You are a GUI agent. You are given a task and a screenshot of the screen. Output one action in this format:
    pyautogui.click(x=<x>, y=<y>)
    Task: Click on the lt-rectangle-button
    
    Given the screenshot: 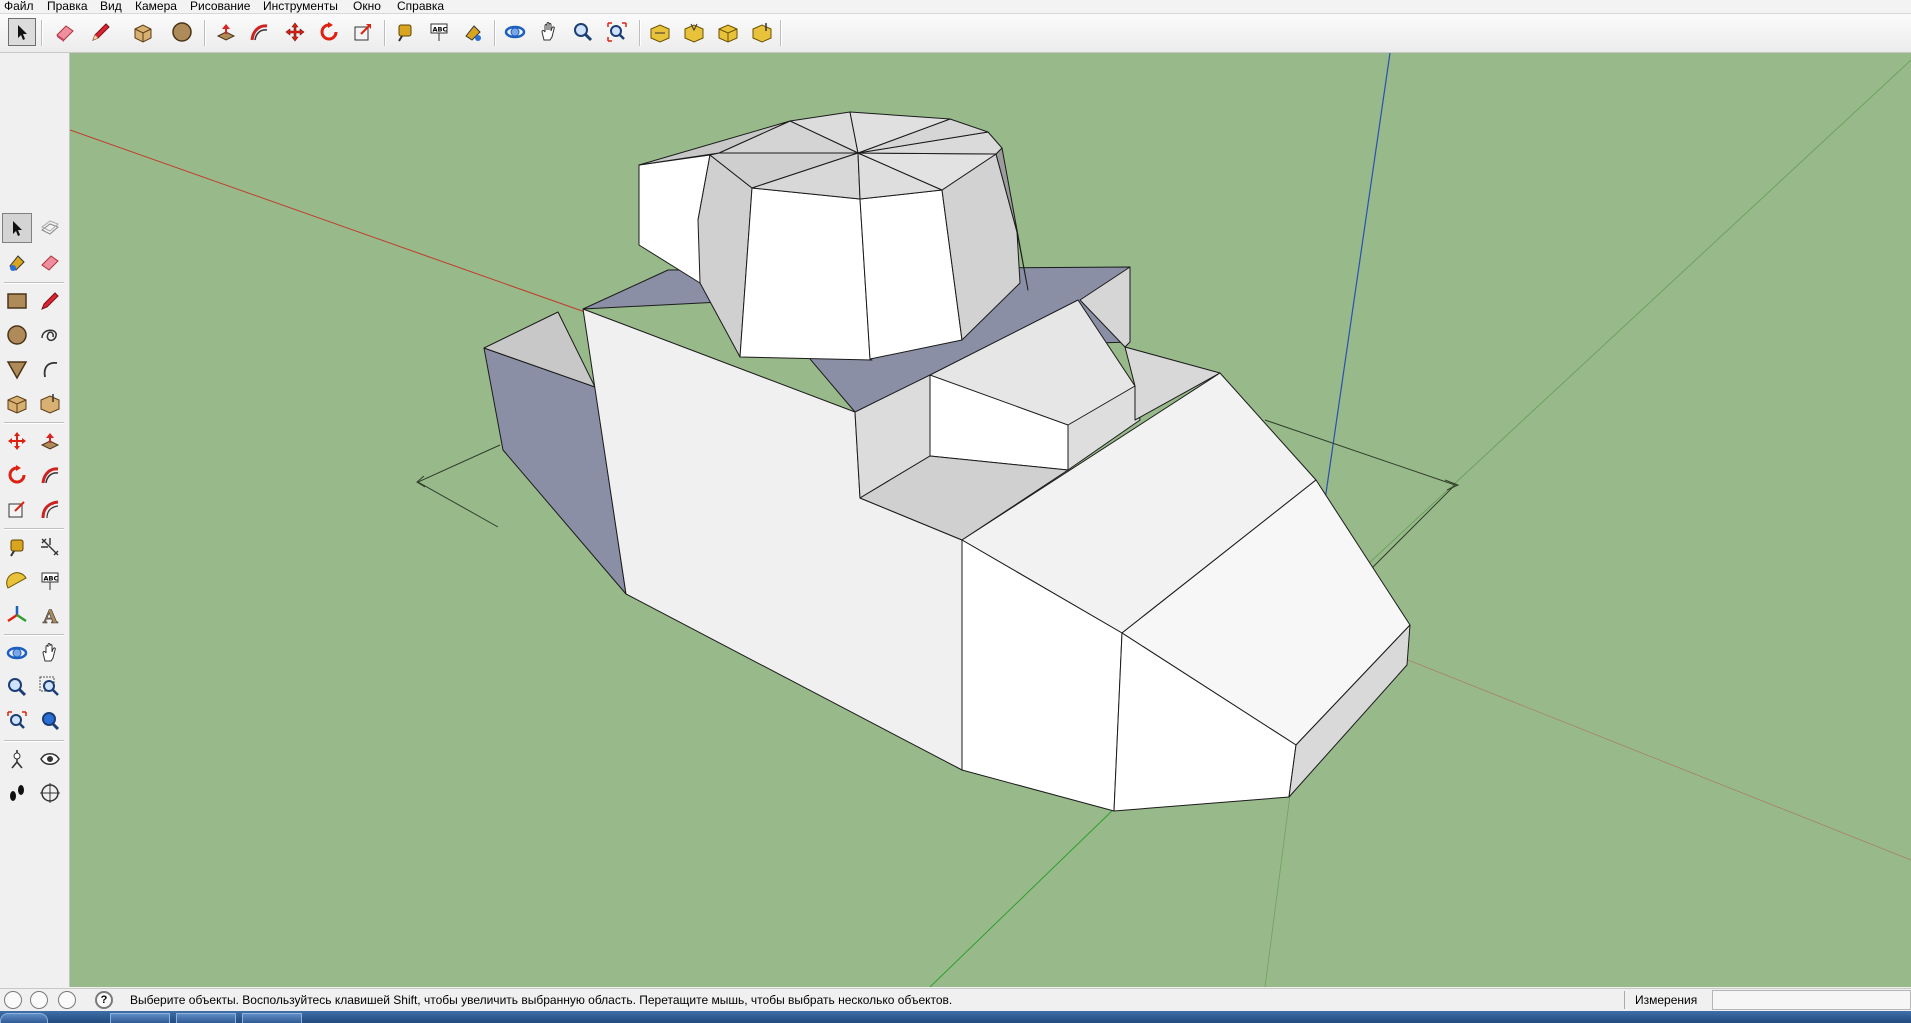 What is the action you would take?
    pyautogui.click(x=17, y=301)
    